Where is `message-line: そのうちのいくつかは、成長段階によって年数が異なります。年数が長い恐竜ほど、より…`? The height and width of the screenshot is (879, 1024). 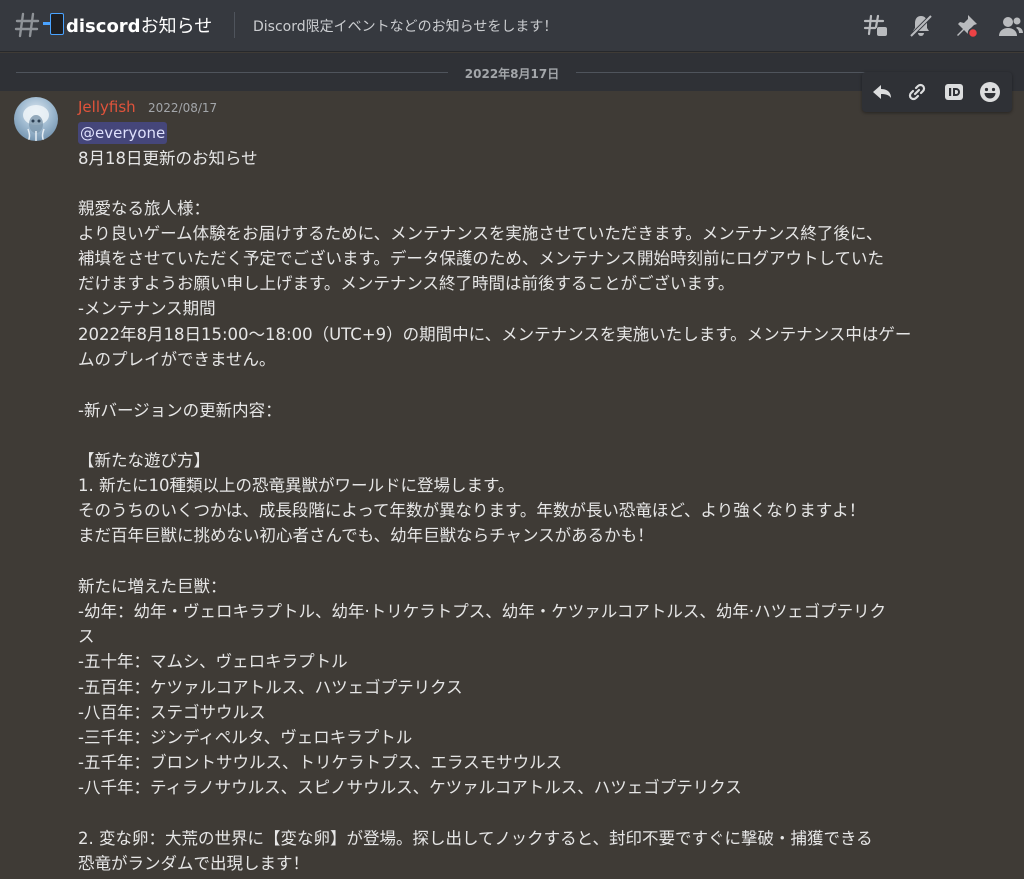 message-line: そのうちのいくつかは、成長段階によって年数が異なります。年数が長い恐竜ほど、より… is located at coordinates (472, 510).